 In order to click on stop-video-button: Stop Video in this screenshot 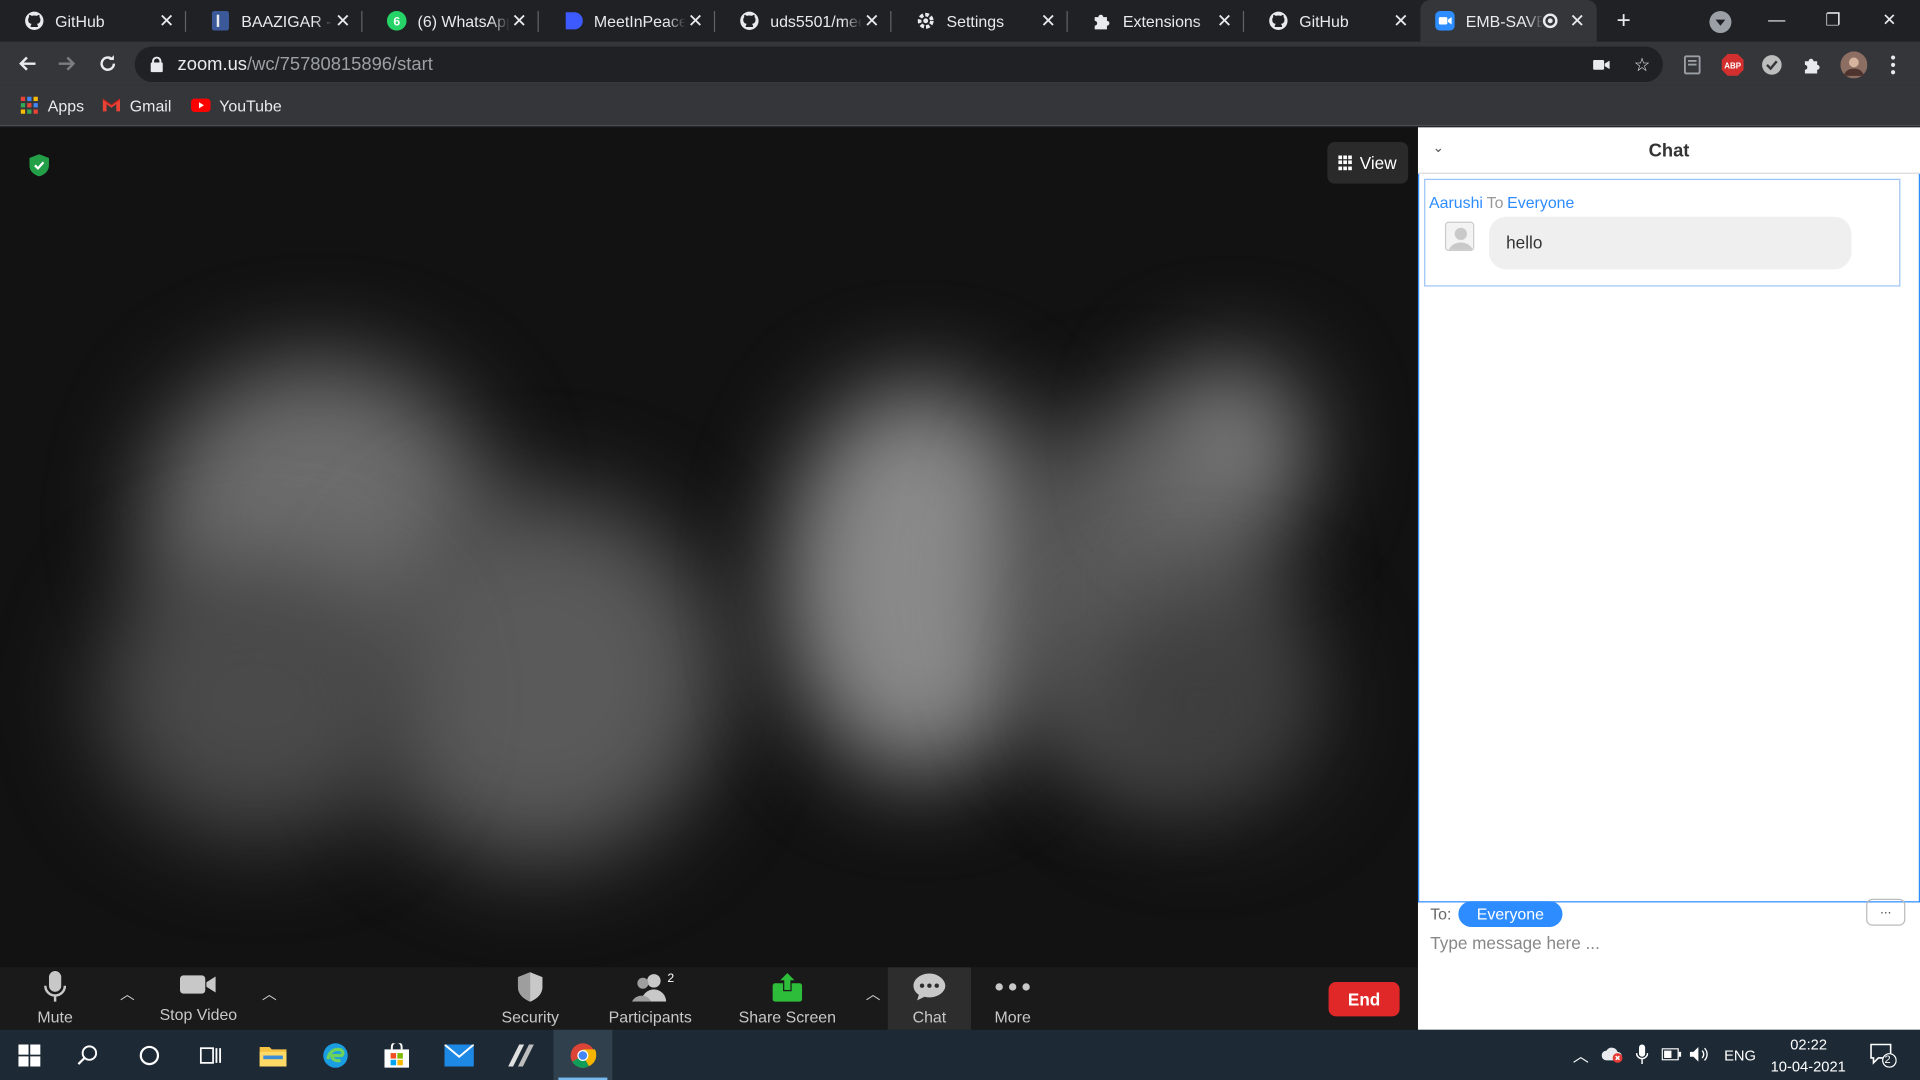, I will do `click(198, 998)`.